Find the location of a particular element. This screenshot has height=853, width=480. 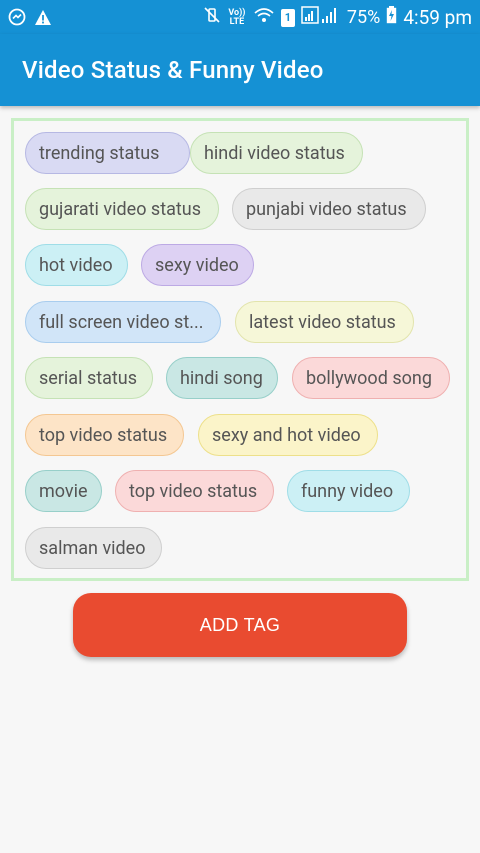

warning-icon is located at coordinates (43, 19).